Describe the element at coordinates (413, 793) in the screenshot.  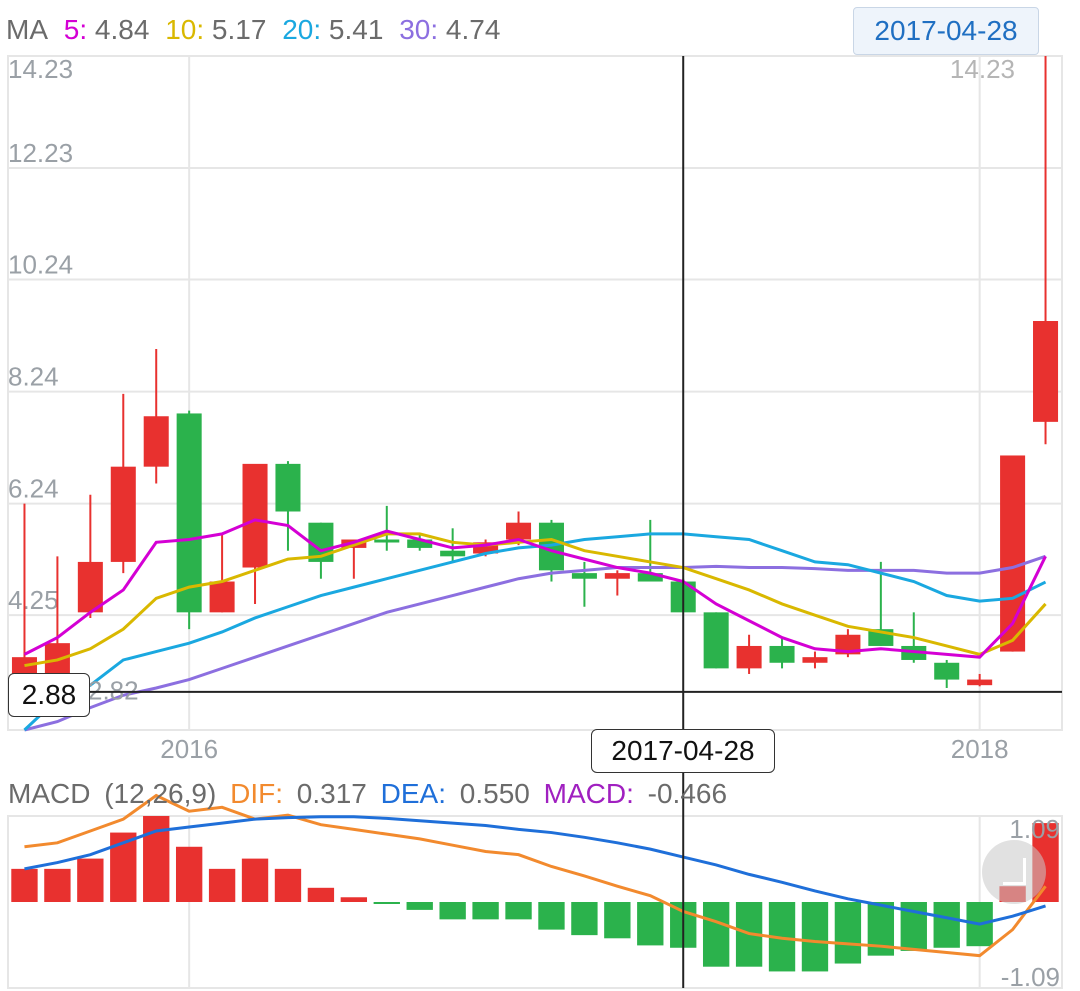
I see `dea-label: DEA:` at that location.